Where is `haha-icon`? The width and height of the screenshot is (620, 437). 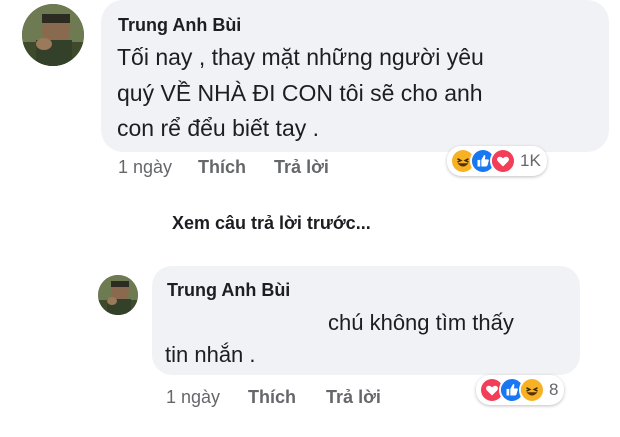 haha-icon is located at coordinates (532, 390).